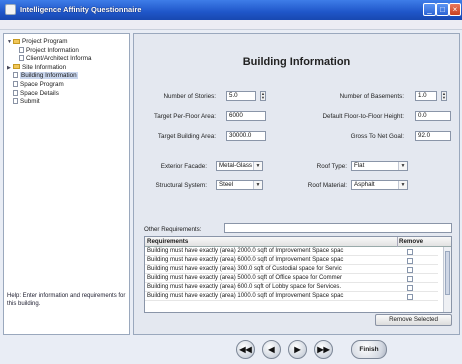 This screenshot has width=462, height=364. What do you see at coordinates (327, 185) in the screenshot?
I see `roof-material-label: Roof Material:` at bounding box center [327, 185].